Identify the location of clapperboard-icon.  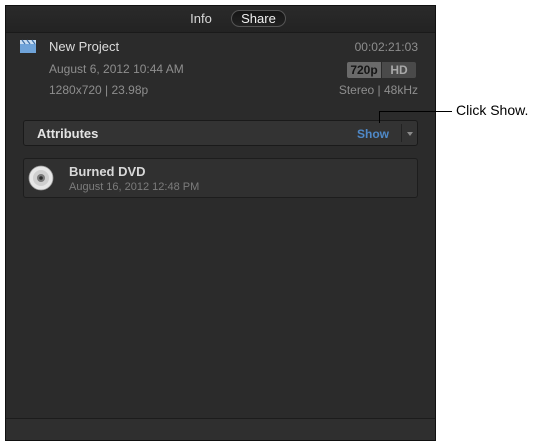
(28, 46).